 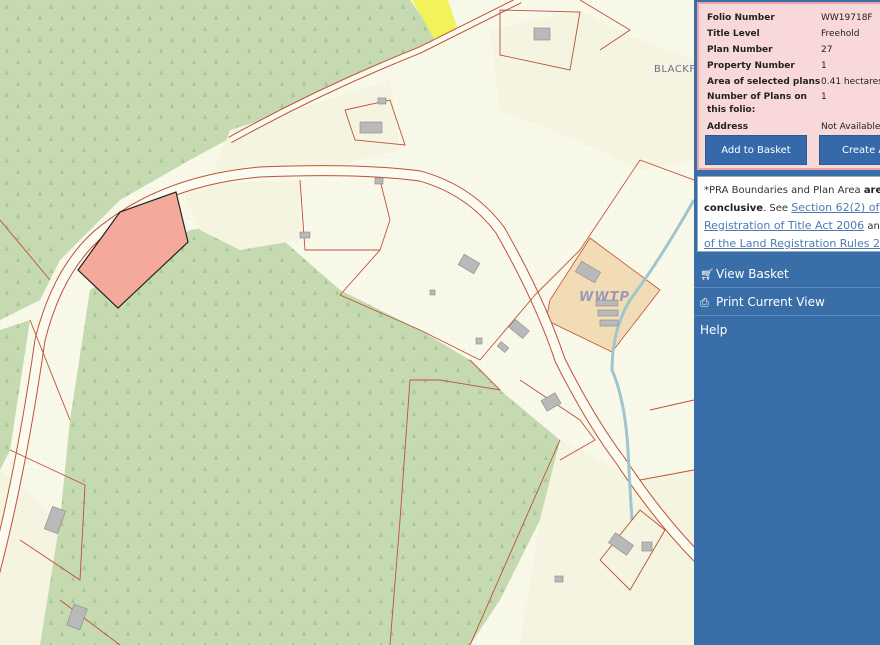 What do you see at coordinates (793, 50) in the screenshot?
I see `info-row-plan-number: Plan Number 27` at bounding box center [793, 50].